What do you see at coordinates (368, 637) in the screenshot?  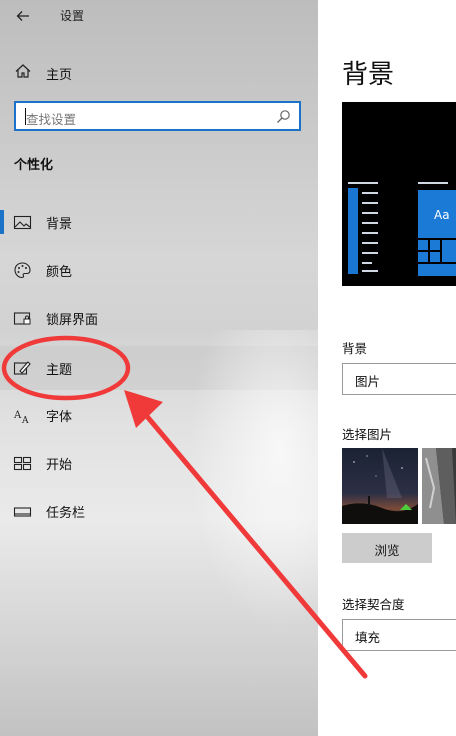 I see `dropdown-value: 填充` at bounding box center [368, 637].